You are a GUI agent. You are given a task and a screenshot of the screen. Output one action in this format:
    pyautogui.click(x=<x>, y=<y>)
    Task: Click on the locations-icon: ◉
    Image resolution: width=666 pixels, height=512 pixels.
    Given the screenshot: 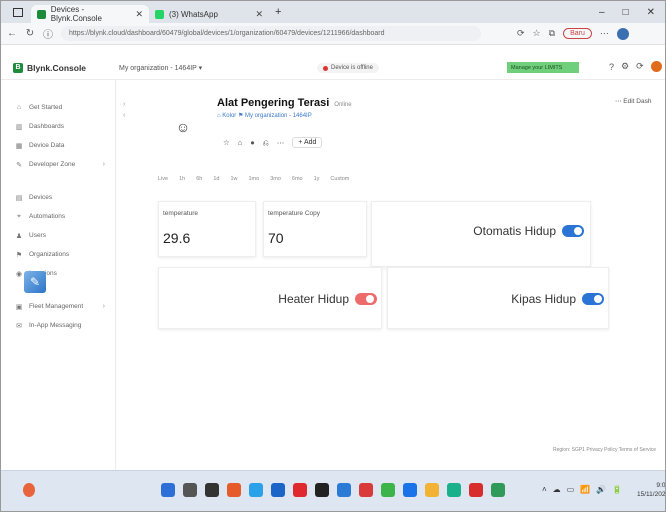 What is the action you would take?
    pyautogui.click(x=19, y=274)
    